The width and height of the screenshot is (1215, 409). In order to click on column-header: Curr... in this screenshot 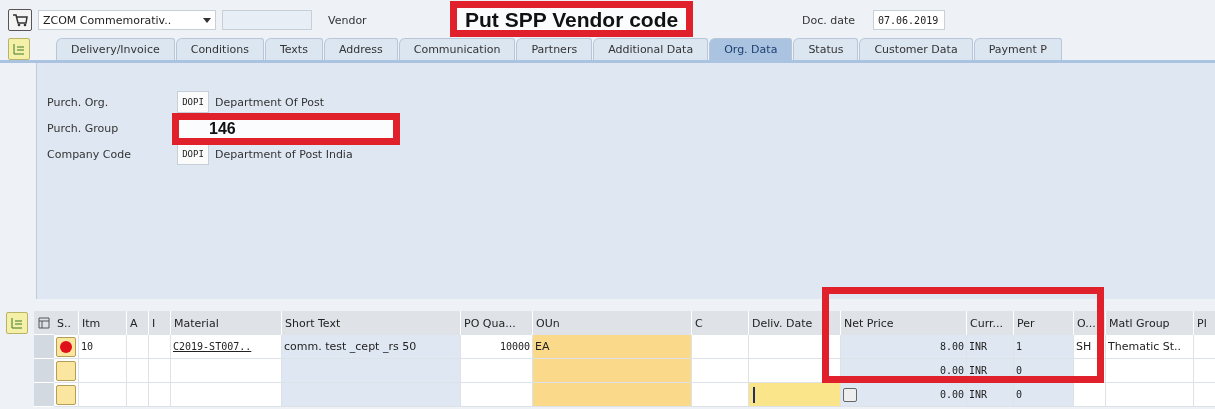, I will do `click(990, 323)`.